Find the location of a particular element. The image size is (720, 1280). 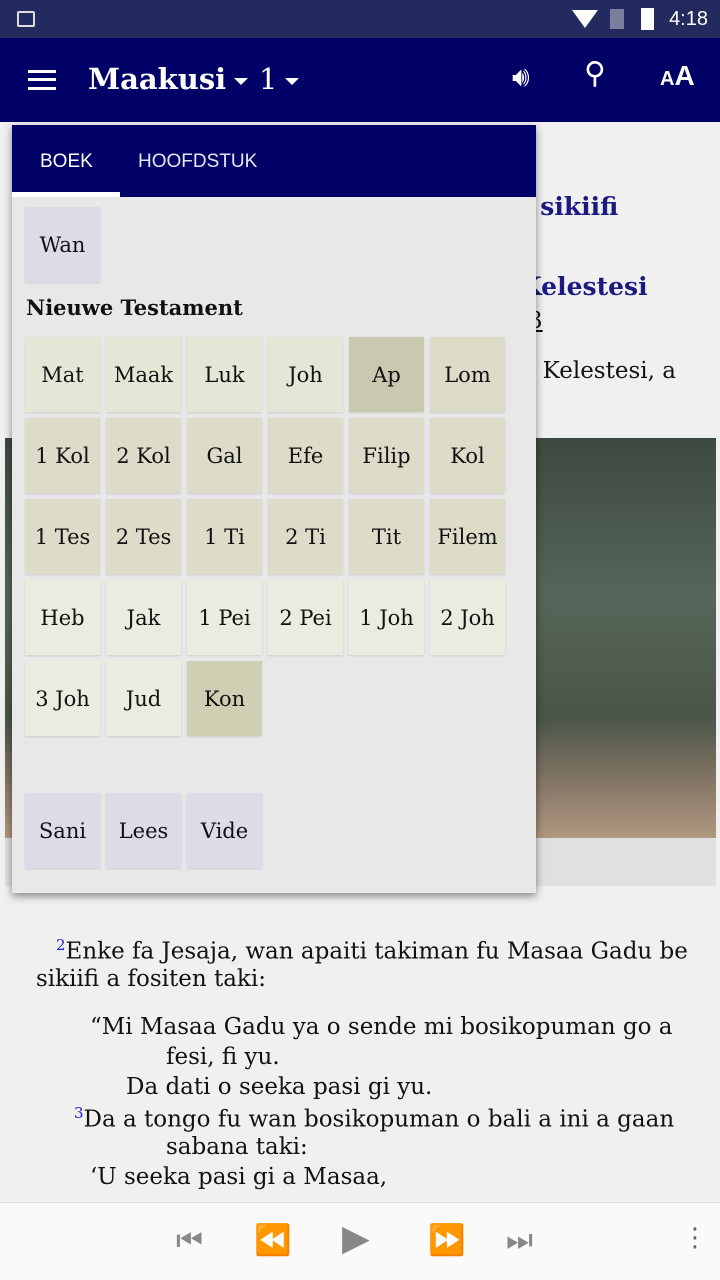

play-icon: ▶ is located at coordinates (356, 1238).